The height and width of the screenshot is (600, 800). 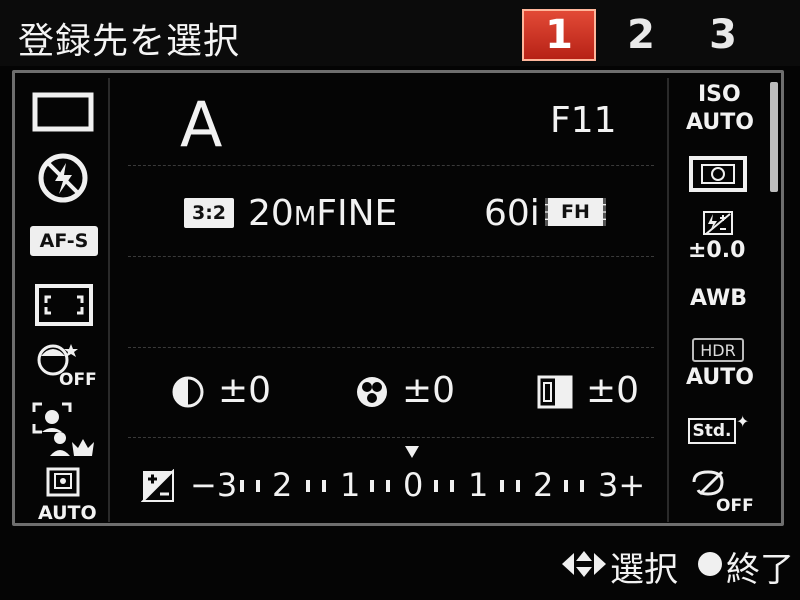 What do you see at coordinates (743, 421) in the screenshot?
I see `sparkle-icon: ✦` at bounding box center [743, 421].